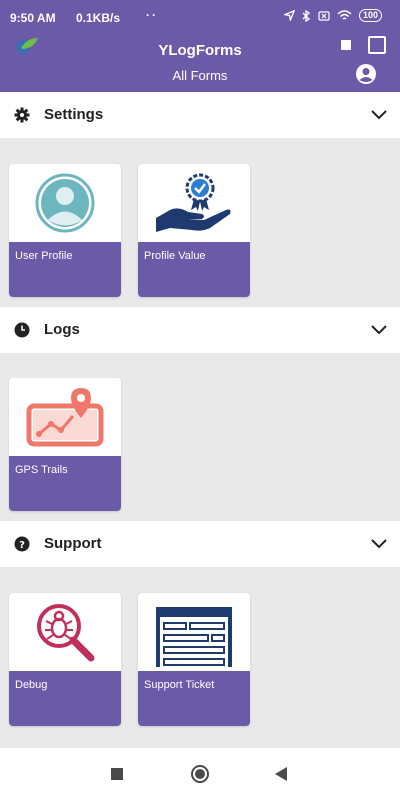 Image resolution: width=400 pixels, height=800 pixels. What do you see at coordinates (200, 75) in the screenshot?
I see `page-subtitle: All Forms` at bounding box center [200, 75].